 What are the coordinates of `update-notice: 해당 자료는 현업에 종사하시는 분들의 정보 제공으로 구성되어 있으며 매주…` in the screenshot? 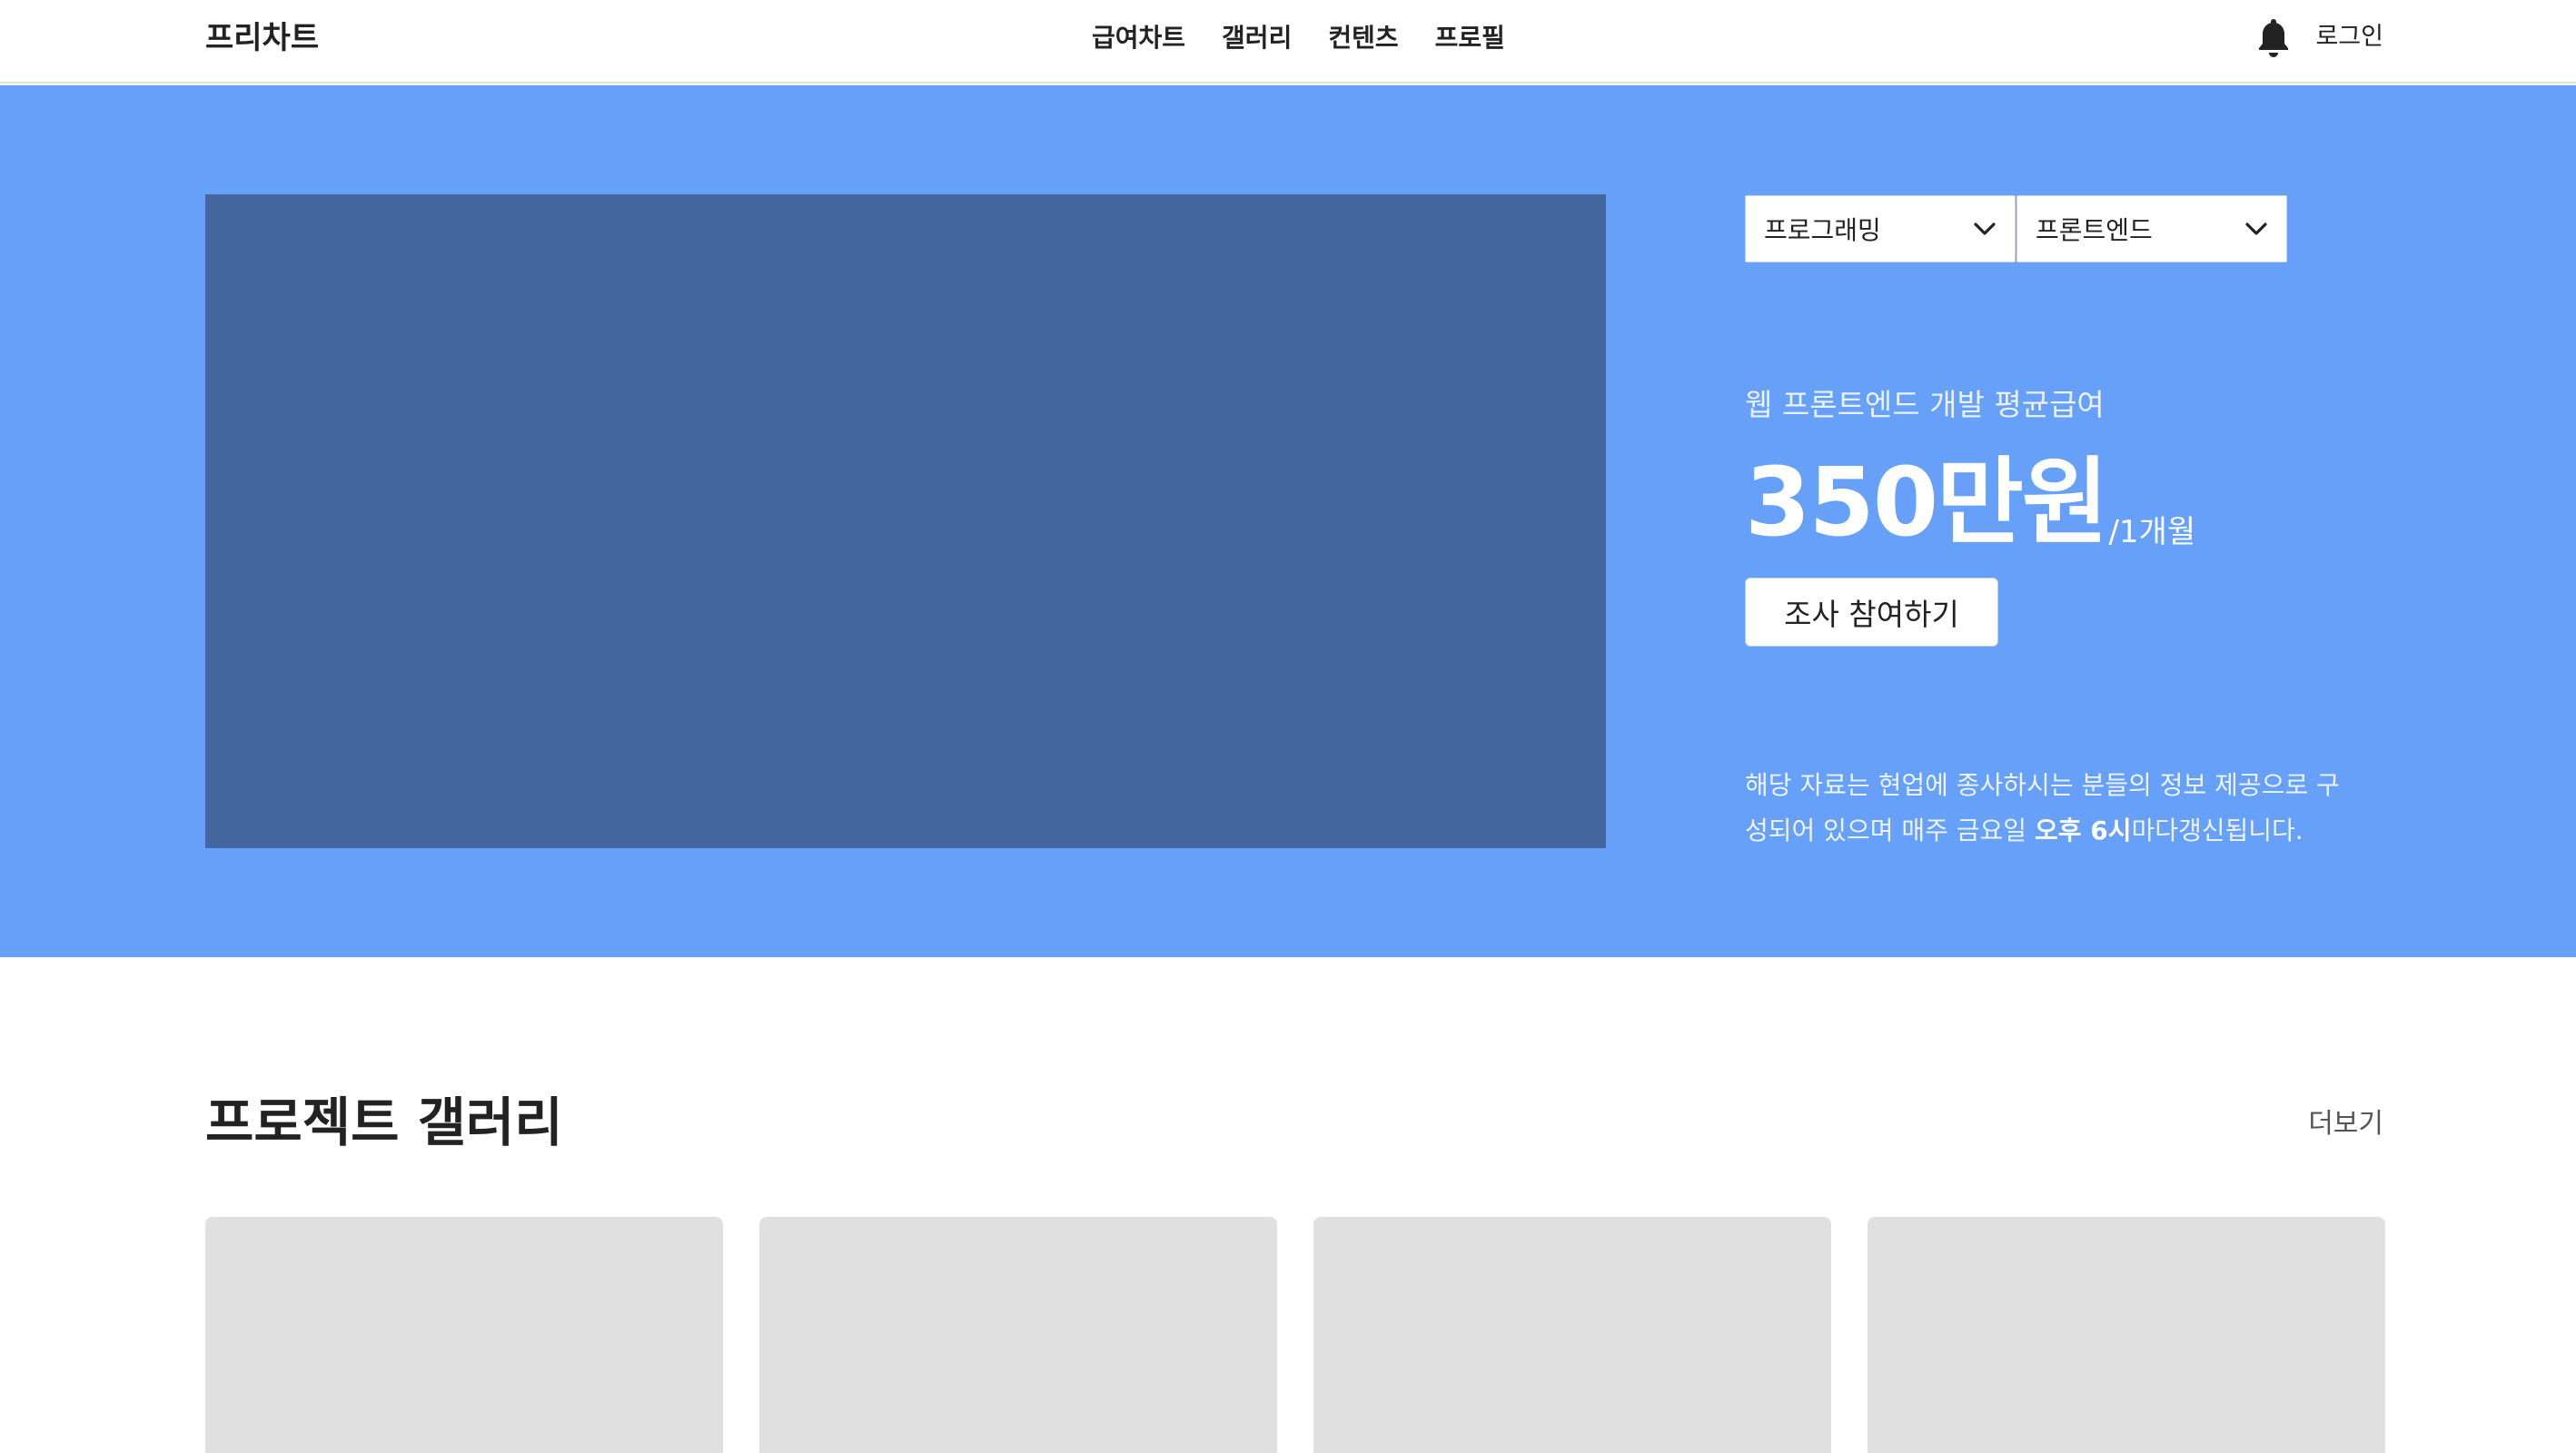 It's located at (2054, 808).